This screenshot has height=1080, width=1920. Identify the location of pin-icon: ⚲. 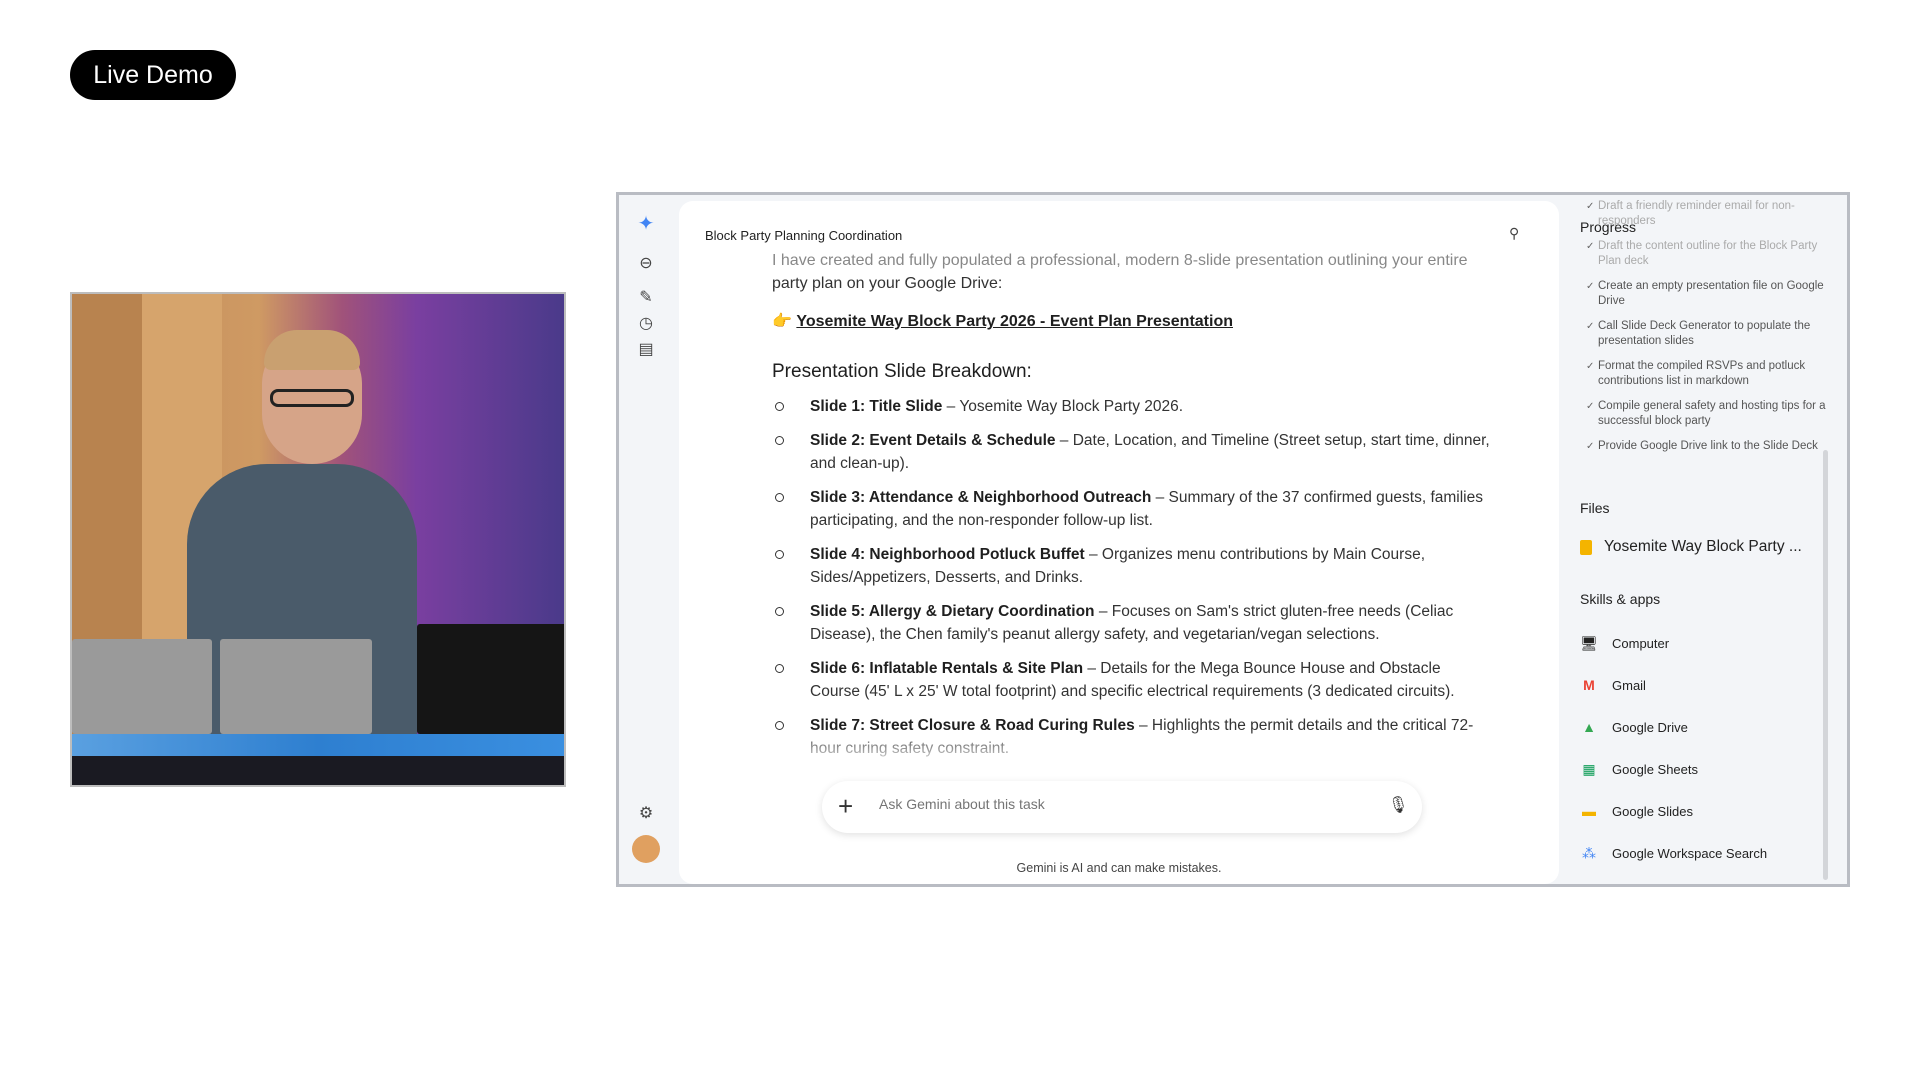
(1514, 233).